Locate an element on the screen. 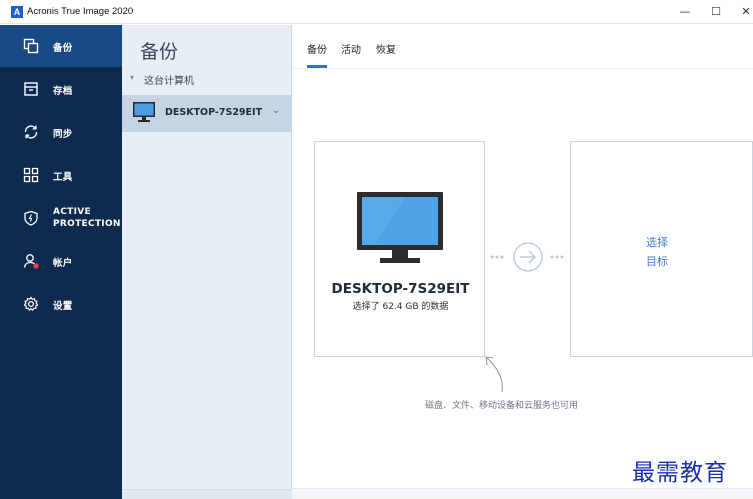 Image resolution: width=753 pixels, height=499 pixels. app-logo-icon: A is located at coordinates (17, 12).